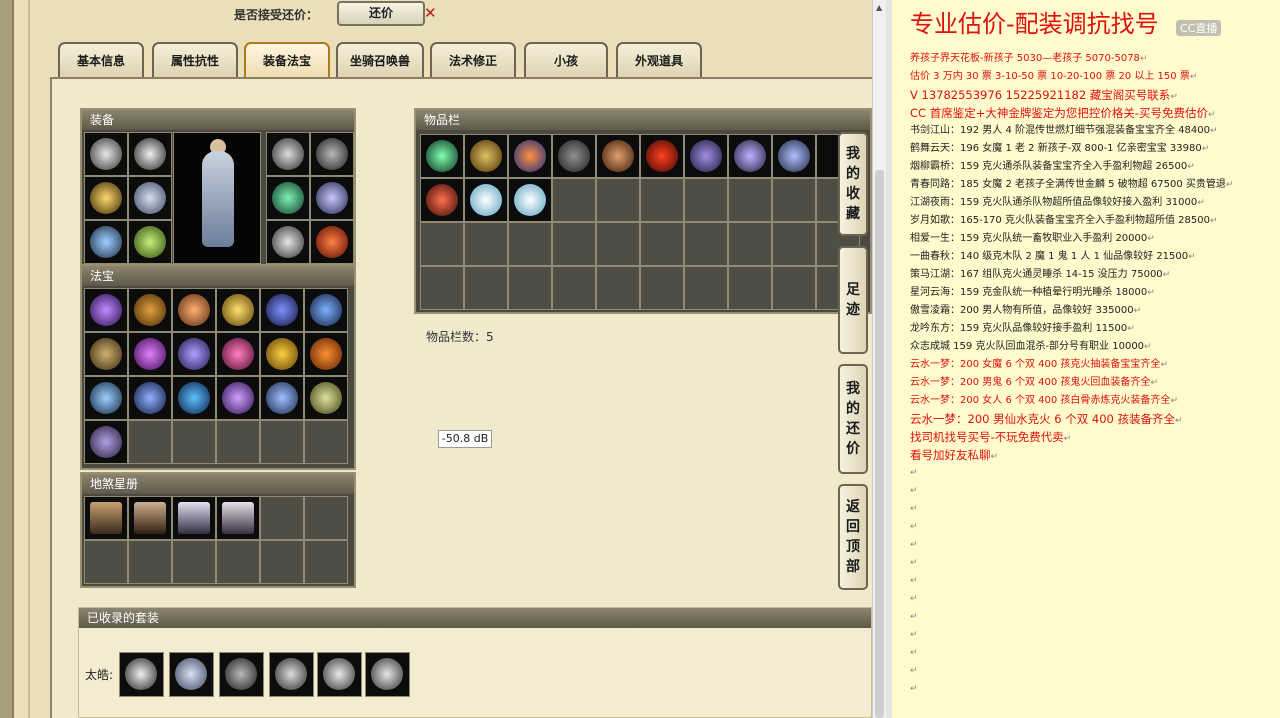 The height and width of the screenshot is (718, 1280). What do you see at coordinates (1093, 131) in the screenshot?
I see `doc-line: 书剑江山：192 男人 4 阶混传世燃灯细节强混装备宝宝齐全 48400↵` at bounding box center [1093, 131].